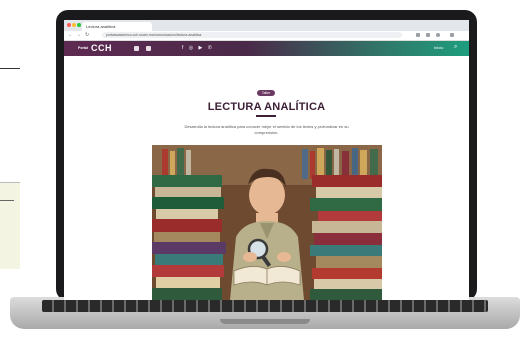 The image size is (529, 363). I want to click on title-underline, so click(266, 116).